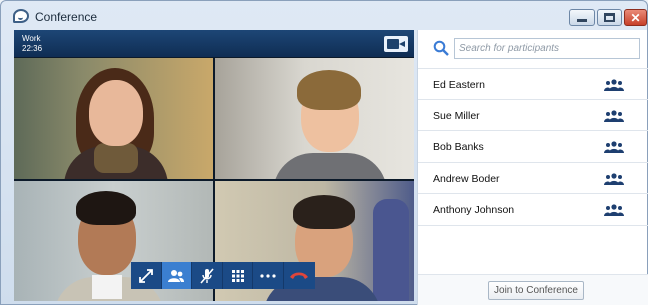  Describe the element at coordinates (536, 290) in the screenshot. I see `join-conference-button: Join to Conference` at that location.